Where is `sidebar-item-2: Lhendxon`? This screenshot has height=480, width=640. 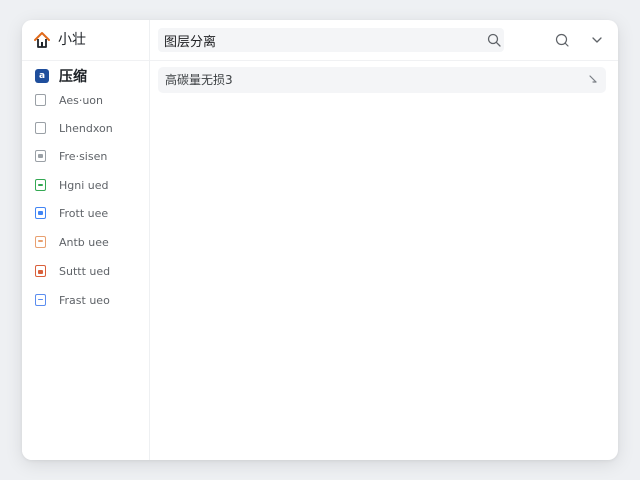 sidebar-item-2: Lhendxon is located at coordinates (90, 129).